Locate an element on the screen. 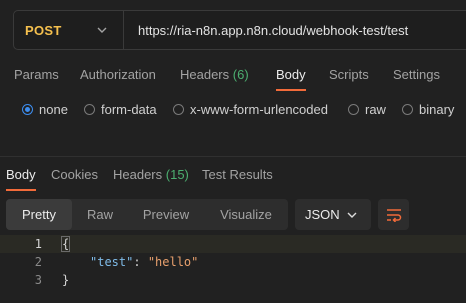  radio-label: raw is located at coordinates (375, 109).